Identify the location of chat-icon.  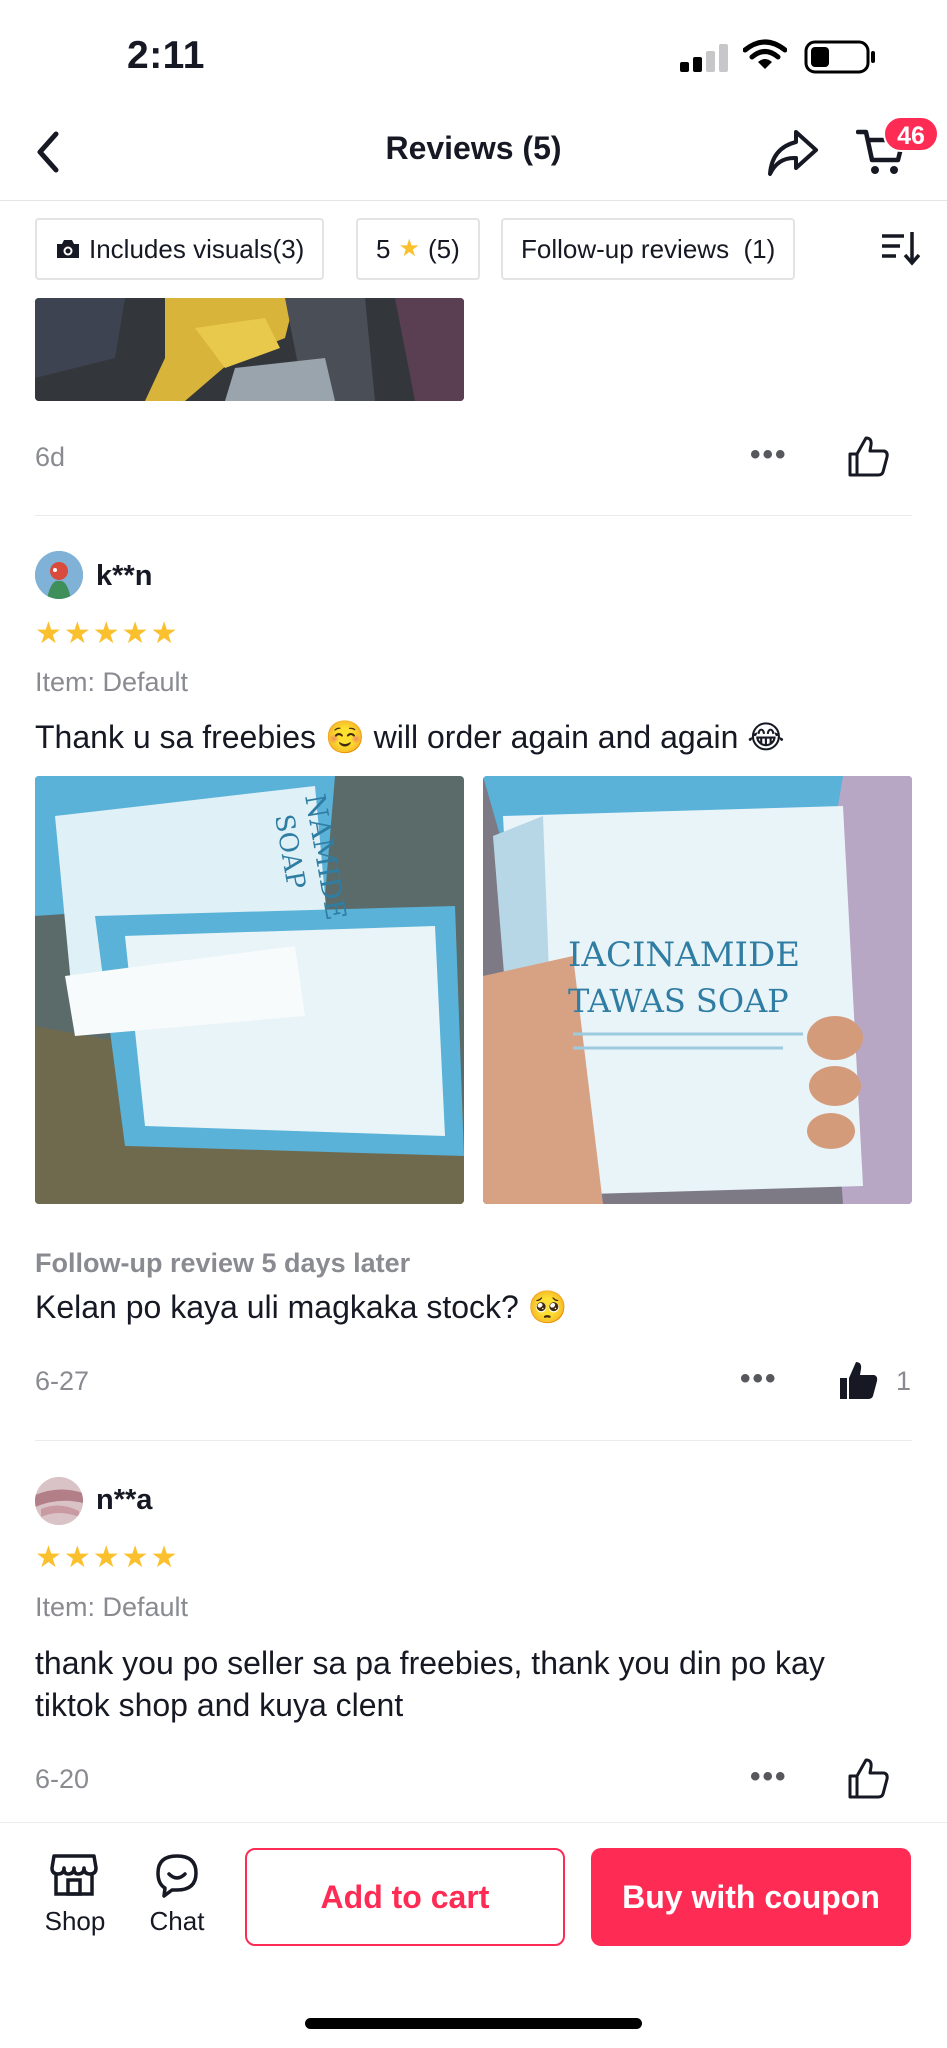
(177, 1876).